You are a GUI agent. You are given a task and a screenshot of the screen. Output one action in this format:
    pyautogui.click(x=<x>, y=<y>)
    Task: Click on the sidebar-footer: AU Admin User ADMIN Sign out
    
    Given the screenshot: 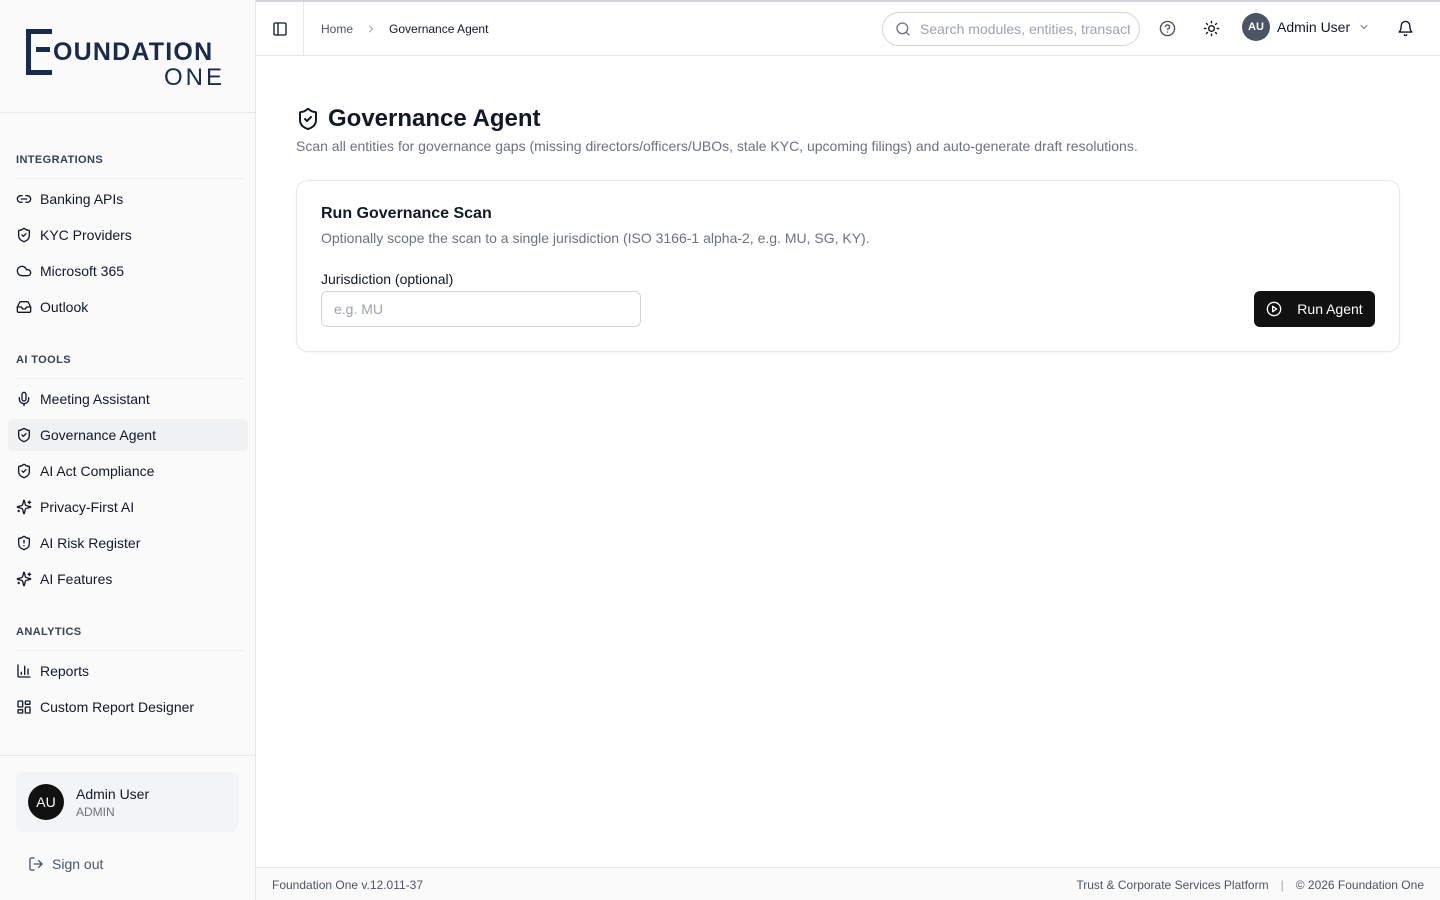 What is the action you would take?
    pyautogui.click(x=127, y=827)
    